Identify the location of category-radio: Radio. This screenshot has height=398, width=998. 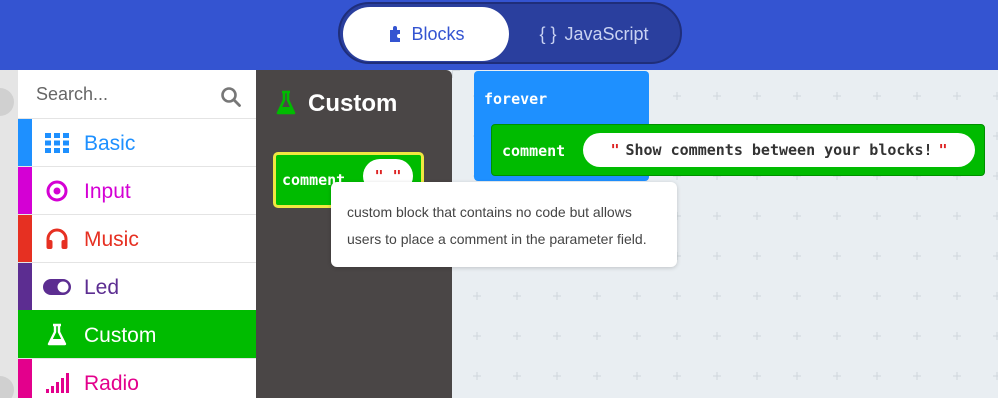
(137, 378).